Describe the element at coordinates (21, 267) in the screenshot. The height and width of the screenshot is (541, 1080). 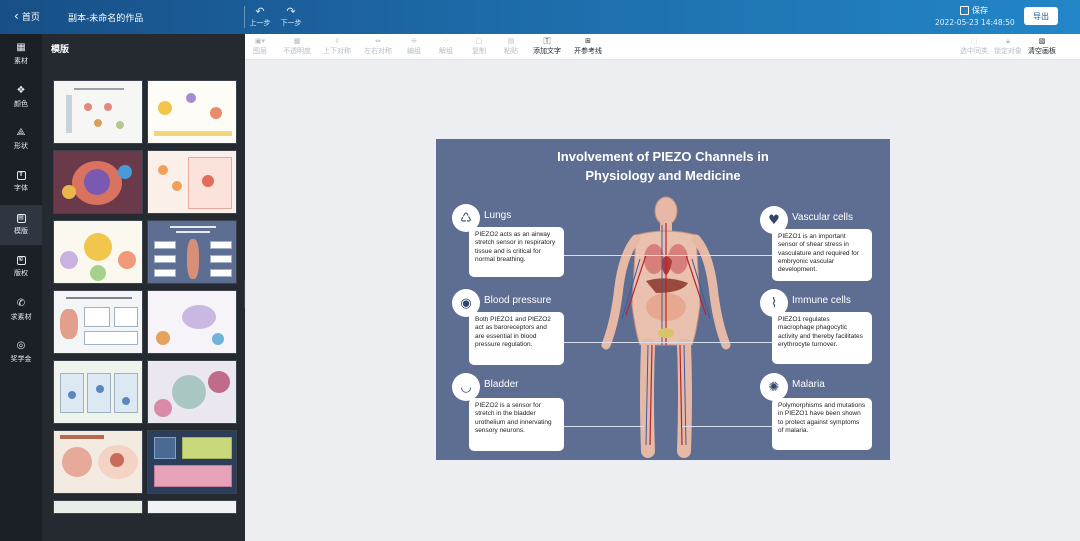
I see `rail-item-copyright: © 版权` at that location.